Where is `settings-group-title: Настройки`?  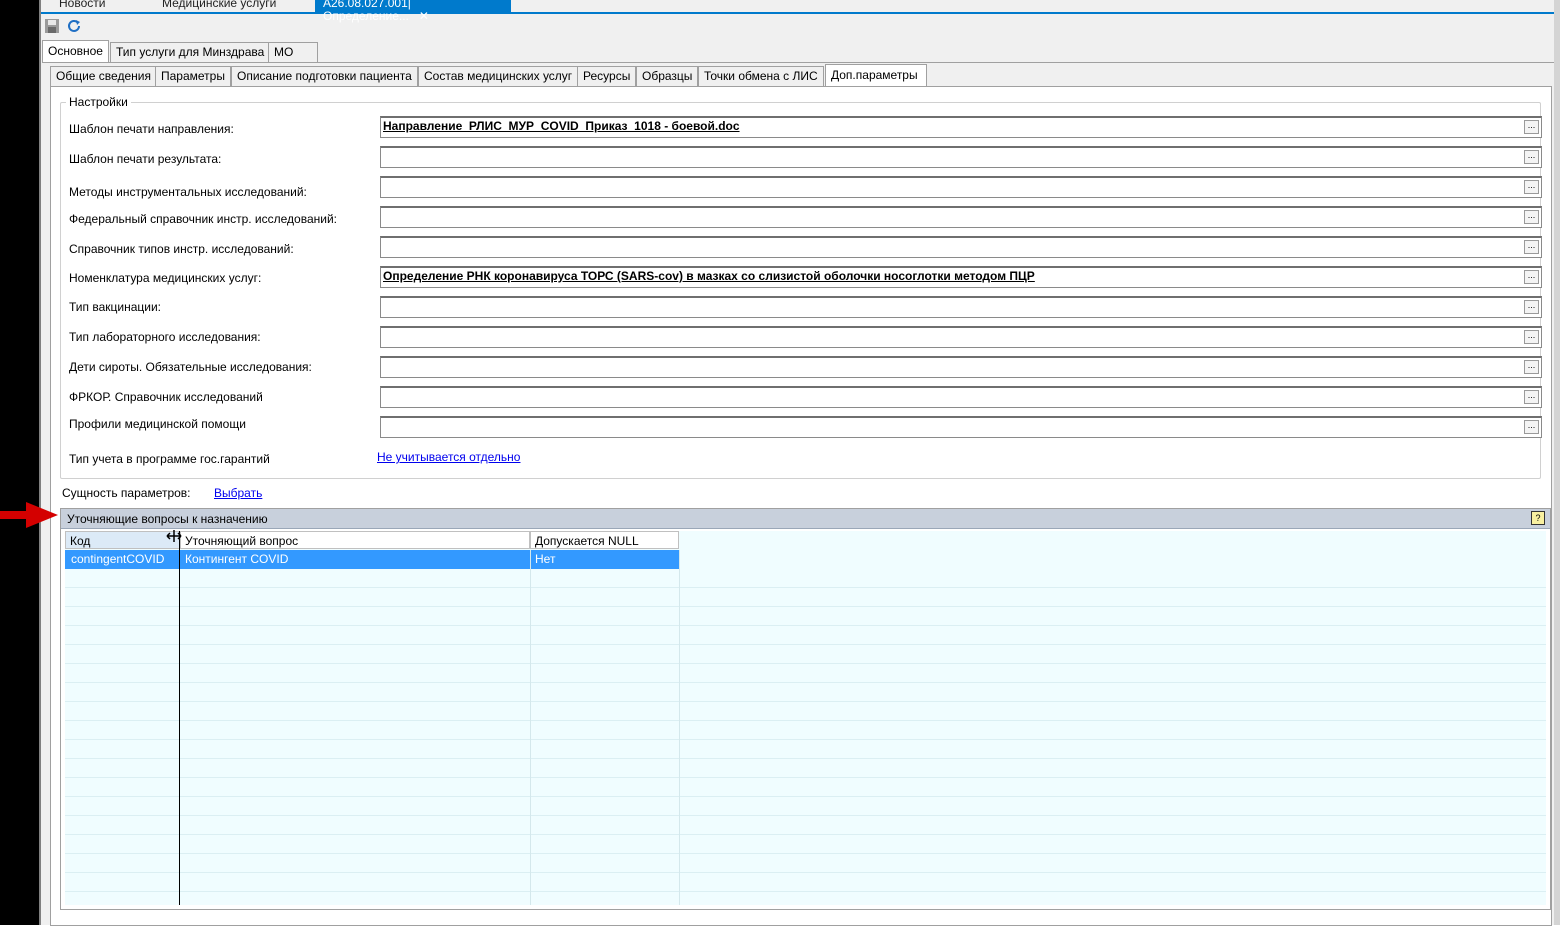
settings-group-title: Настройки is located at coordinates (98, 102).